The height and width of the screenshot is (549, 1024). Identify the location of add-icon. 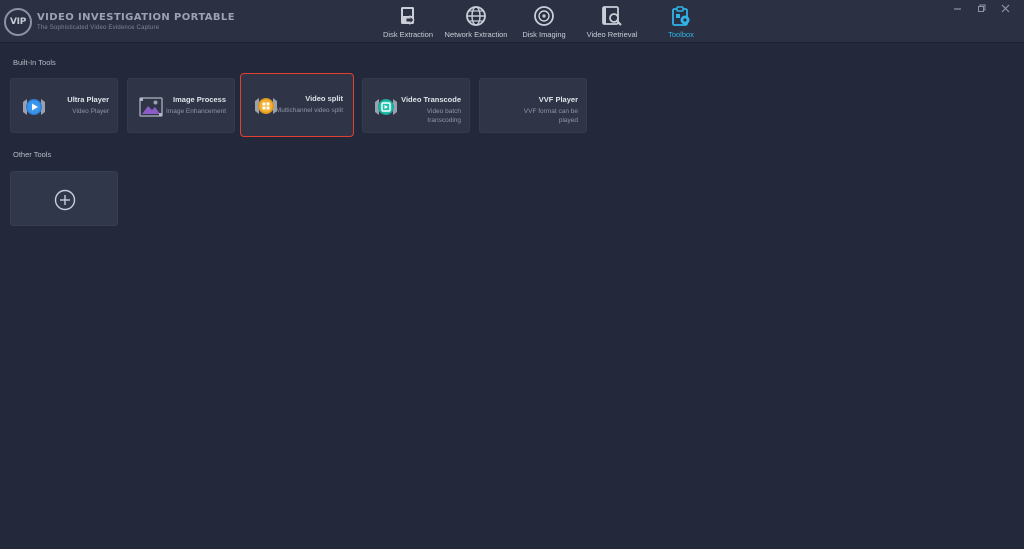
(65, 200).